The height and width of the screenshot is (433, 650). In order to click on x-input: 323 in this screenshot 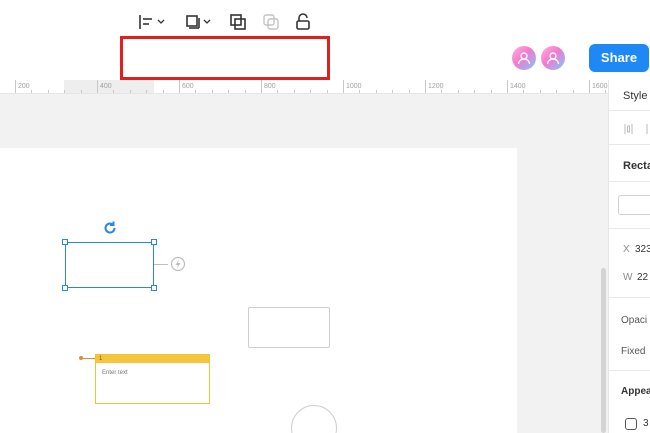, I will do `click(642, 249)`.